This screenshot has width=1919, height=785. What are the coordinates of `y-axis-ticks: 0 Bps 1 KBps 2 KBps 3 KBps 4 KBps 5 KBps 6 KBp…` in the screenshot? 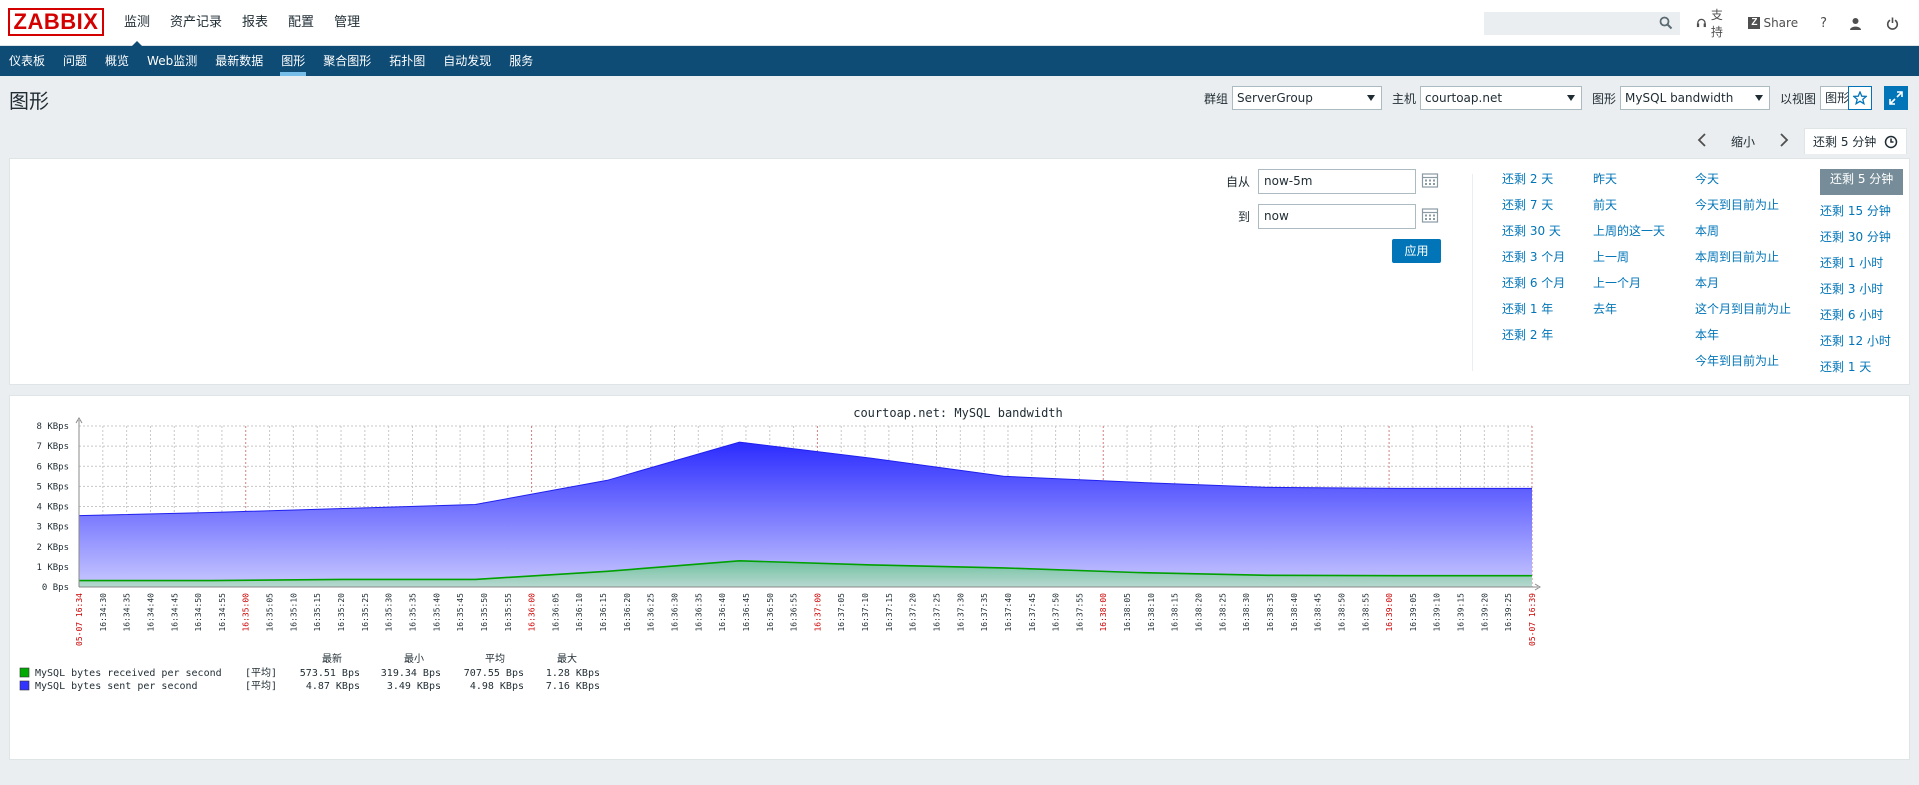 It's located at (52, 507).